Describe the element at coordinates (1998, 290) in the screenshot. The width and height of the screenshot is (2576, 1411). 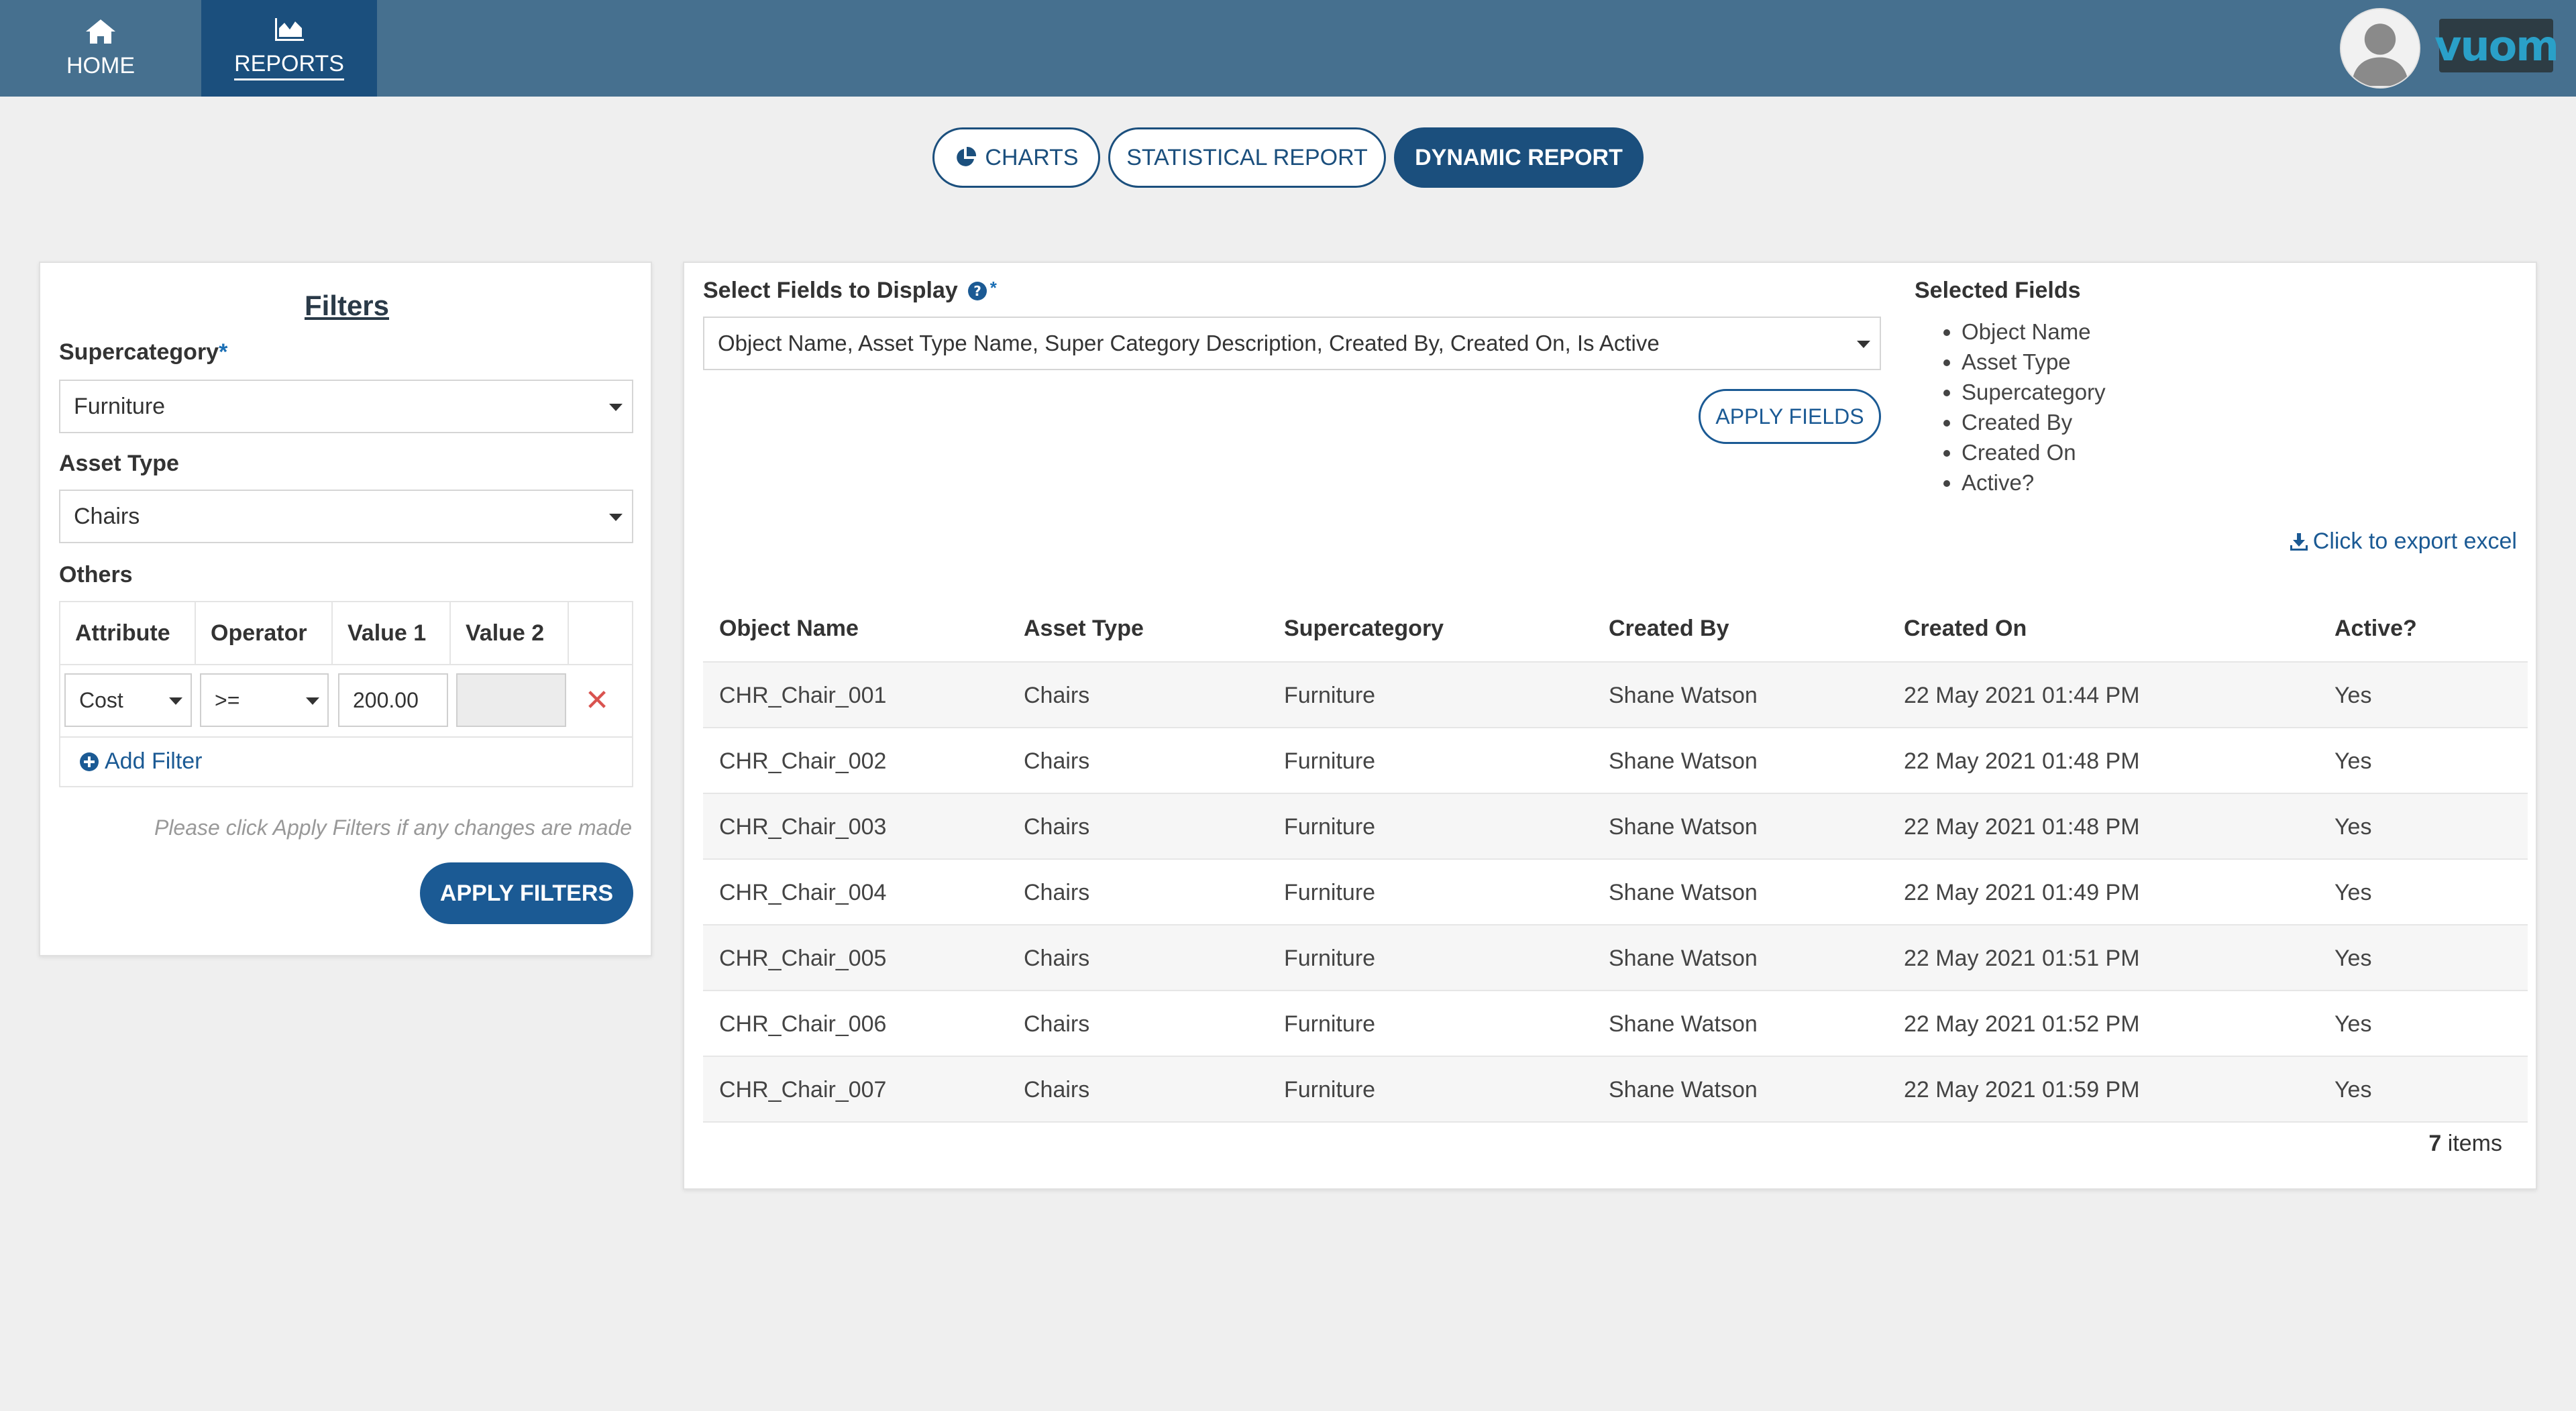
I see `selected-fields-title: Selected Fields` at that location.